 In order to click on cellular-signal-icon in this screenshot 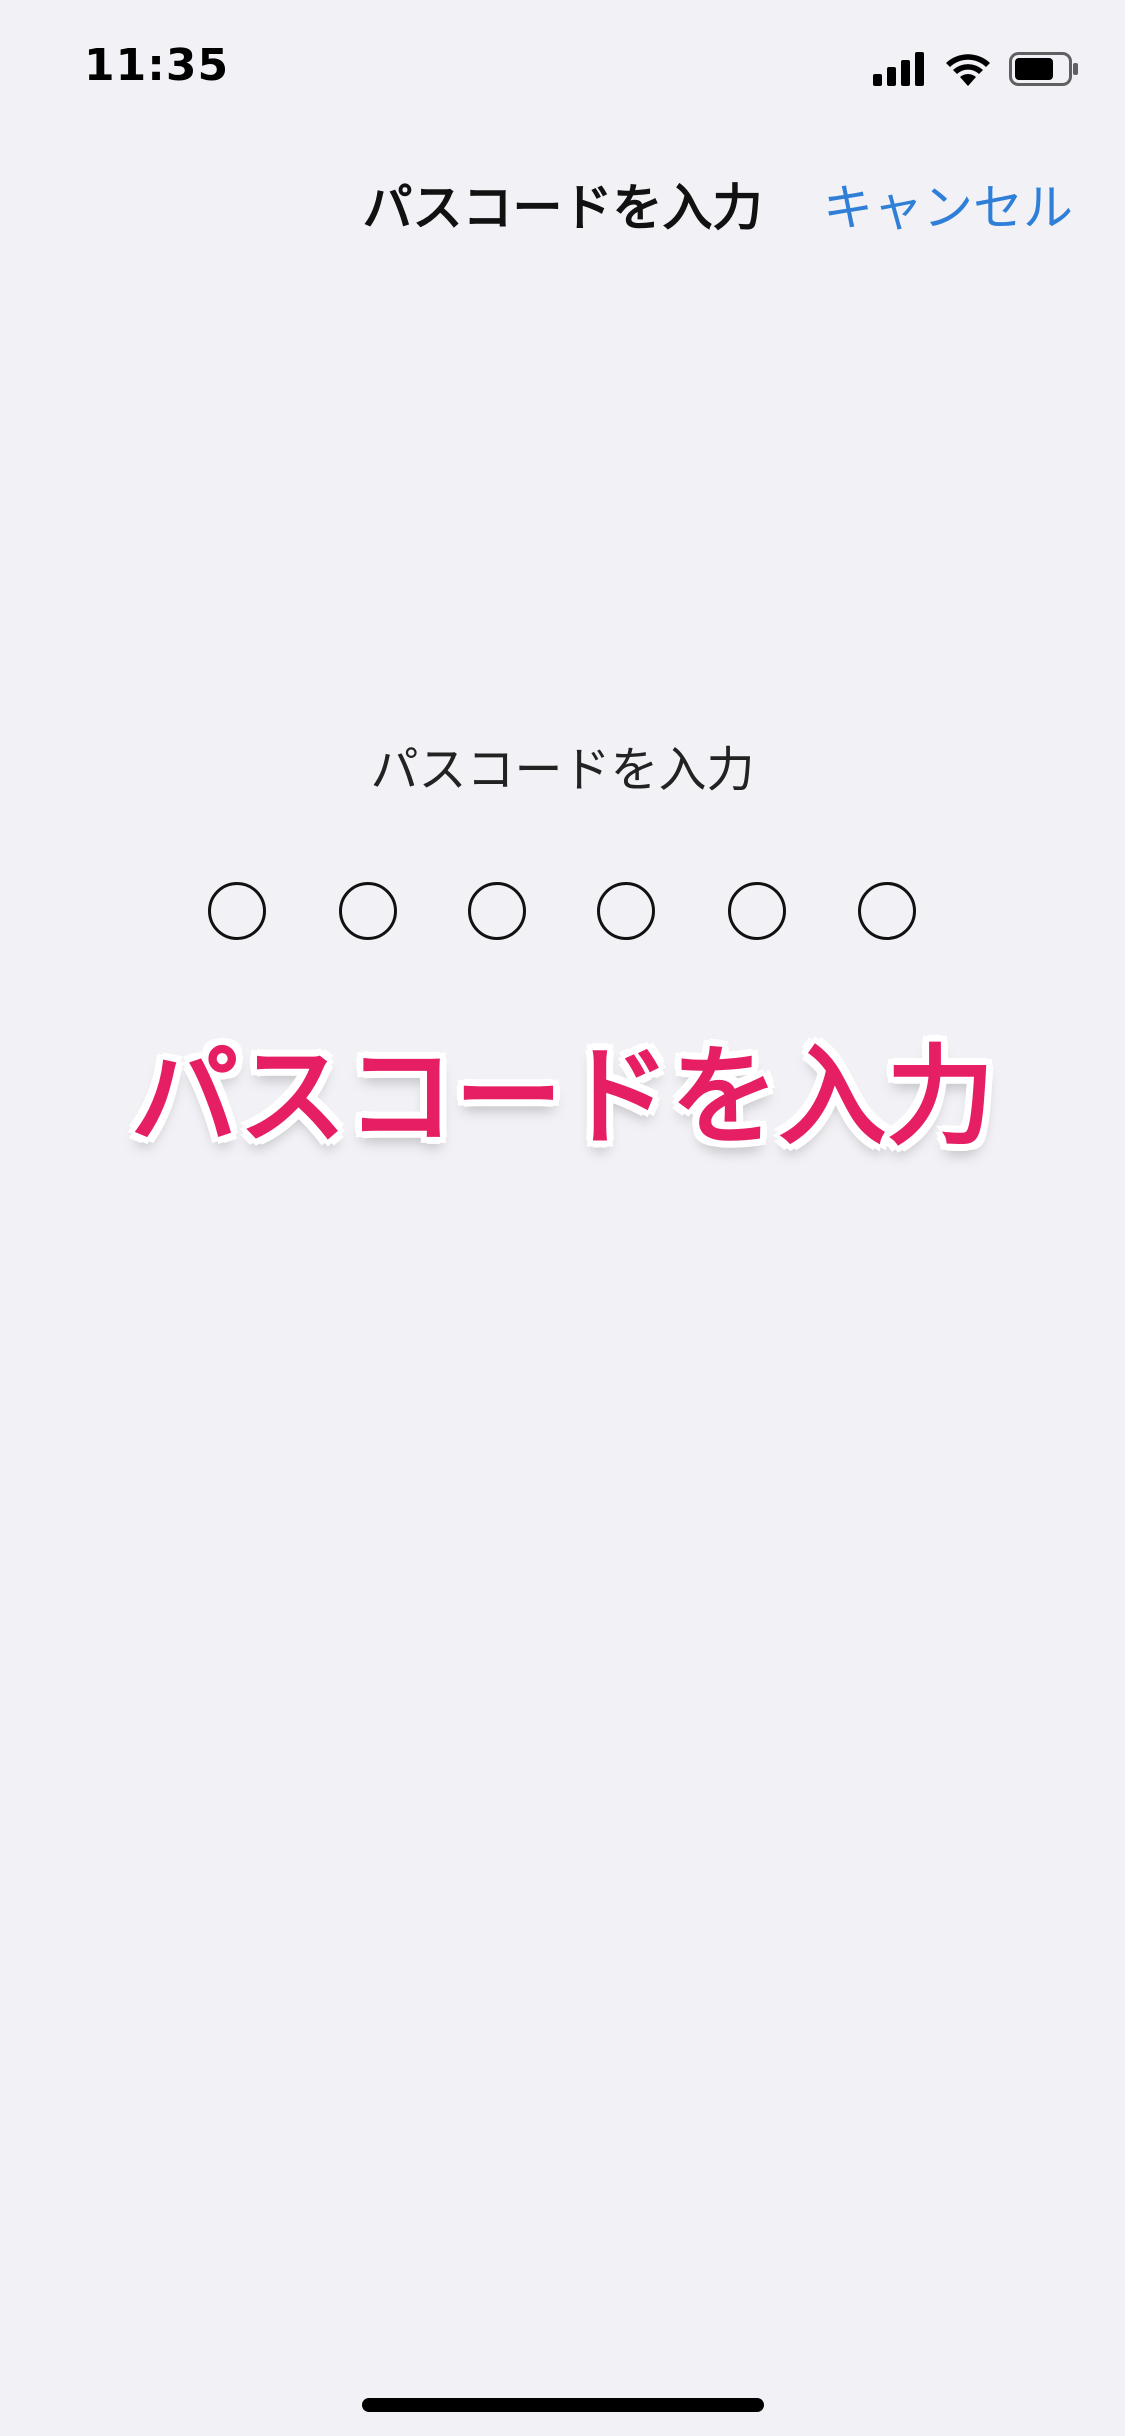, I will do `click(900, 69)`.